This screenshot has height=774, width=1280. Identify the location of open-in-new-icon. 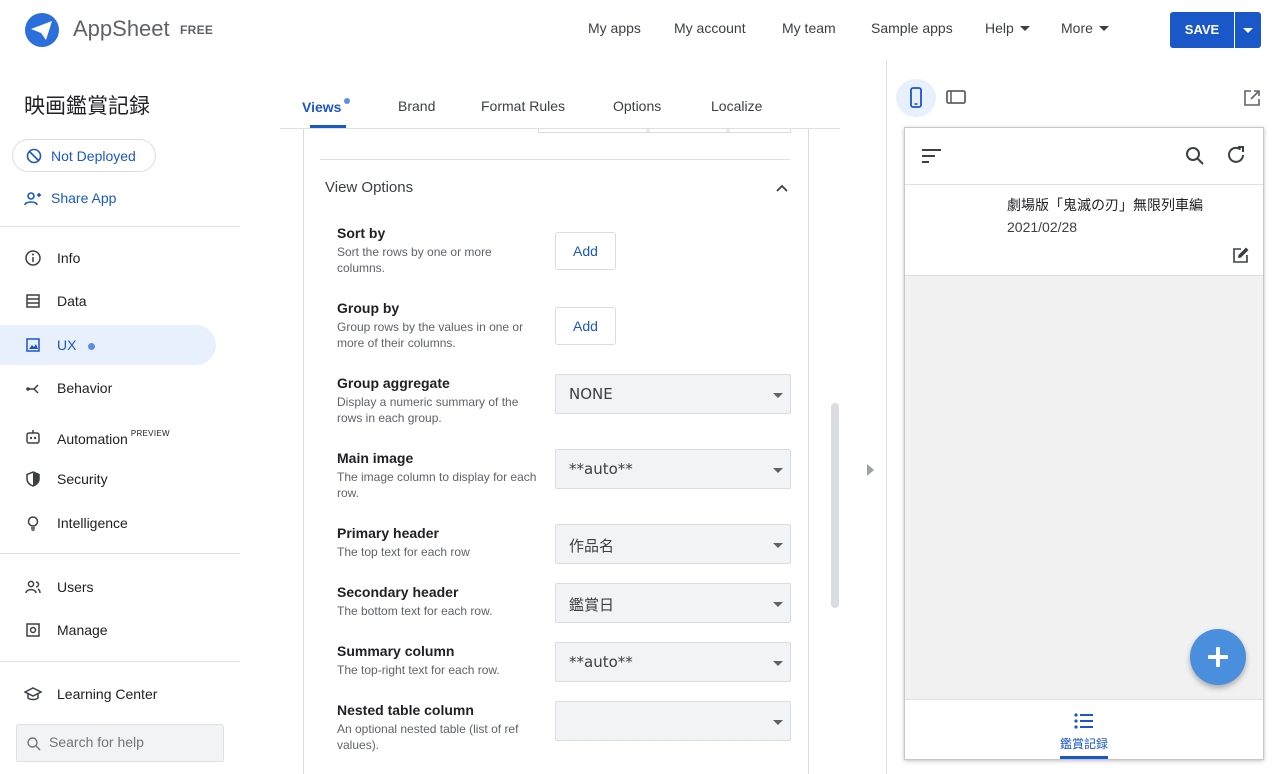
(1252, 98).